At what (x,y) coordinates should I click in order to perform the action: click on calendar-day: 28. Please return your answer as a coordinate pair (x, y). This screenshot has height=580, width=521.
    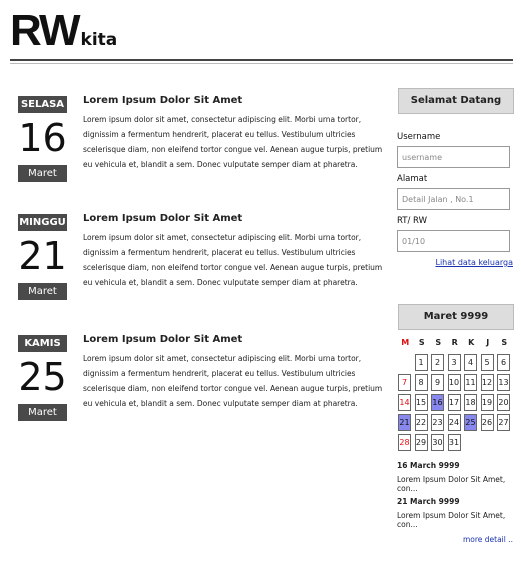
    Looking at the image, I should click on (404, 442).